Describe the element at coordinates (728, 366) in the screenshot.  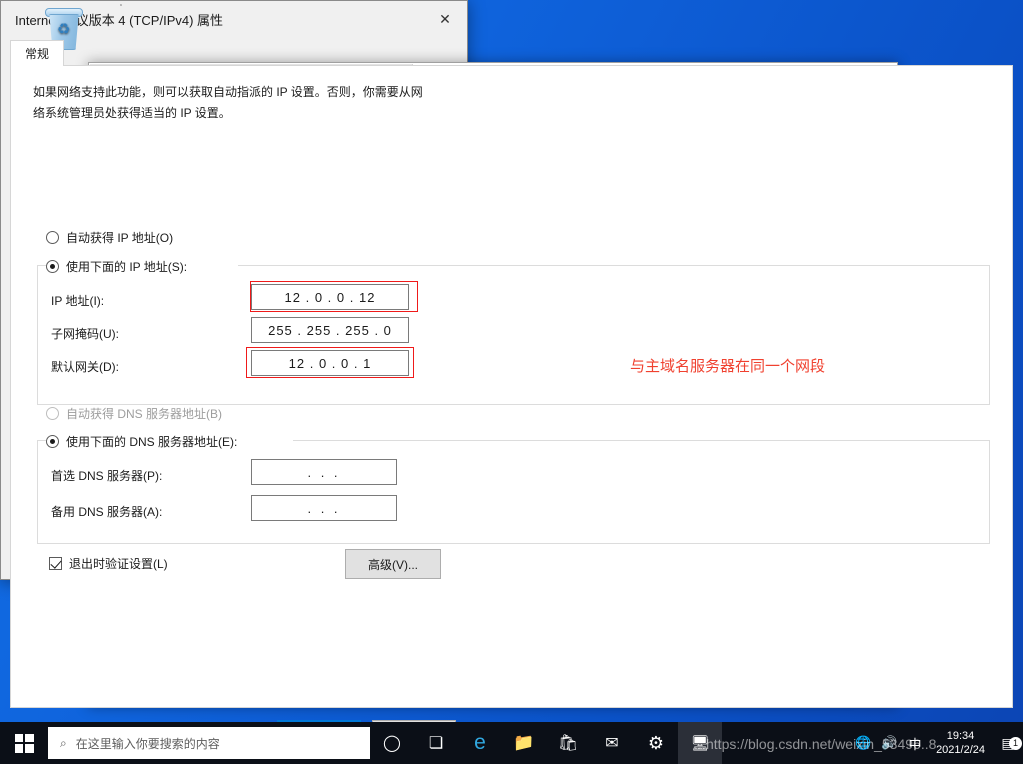
I see `annotation-same-subnet: 与主域名服务器在同一个网段` at that location.